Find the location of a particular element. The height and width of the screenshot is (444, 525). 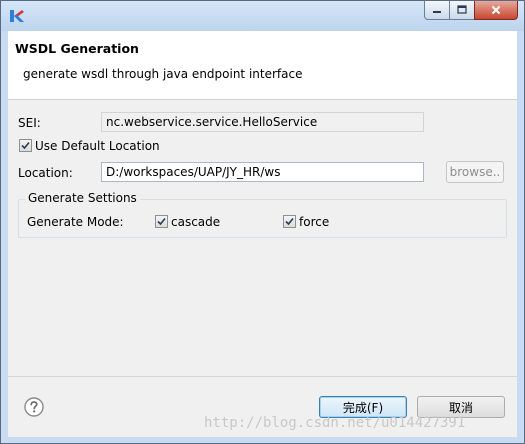

watermark-text: http://blog.csdn.net/u014427391 is located at coordinates (335, 423).